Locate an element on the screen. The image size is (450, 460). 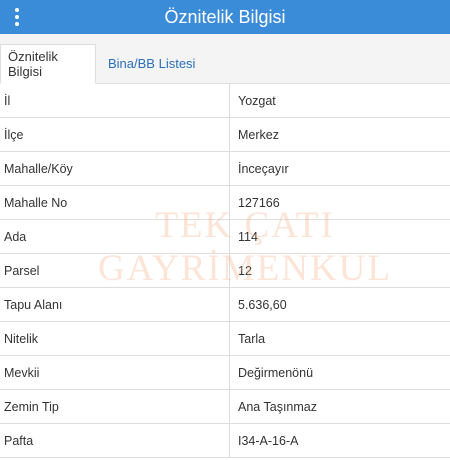
table-row: Mevkii Değirmenönü is located at coordinates (225, 373).